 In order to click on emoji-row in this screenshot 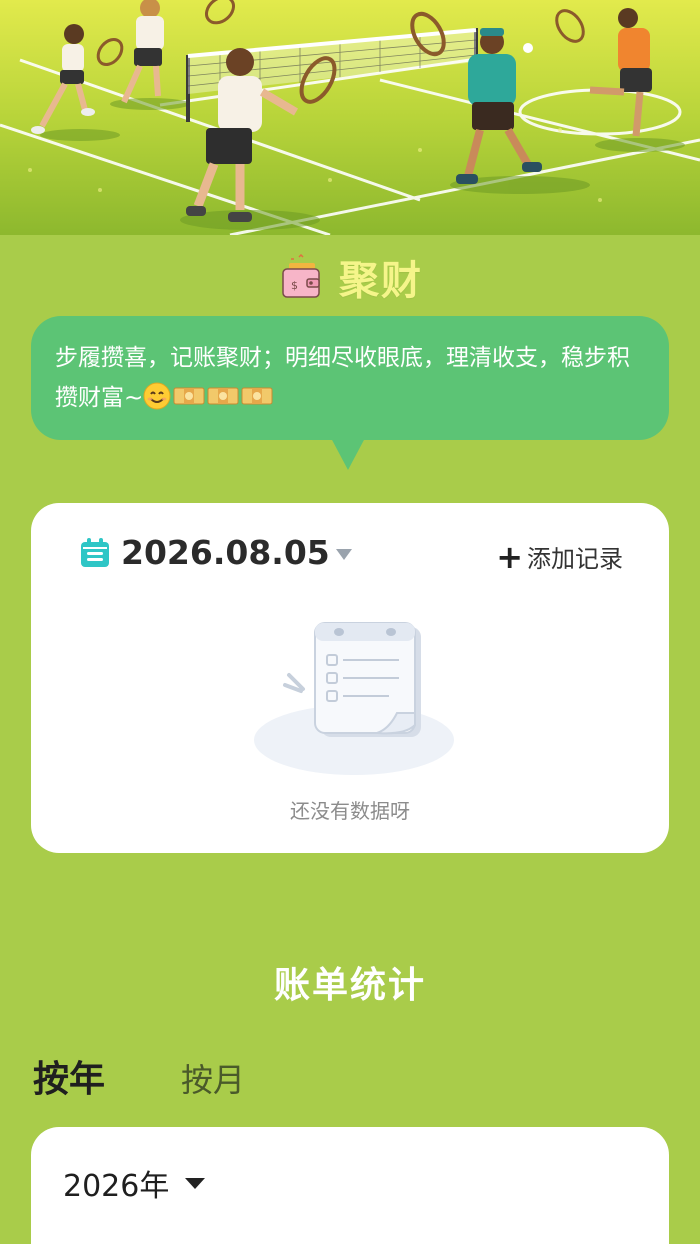, I will do `click(208, 396)`.